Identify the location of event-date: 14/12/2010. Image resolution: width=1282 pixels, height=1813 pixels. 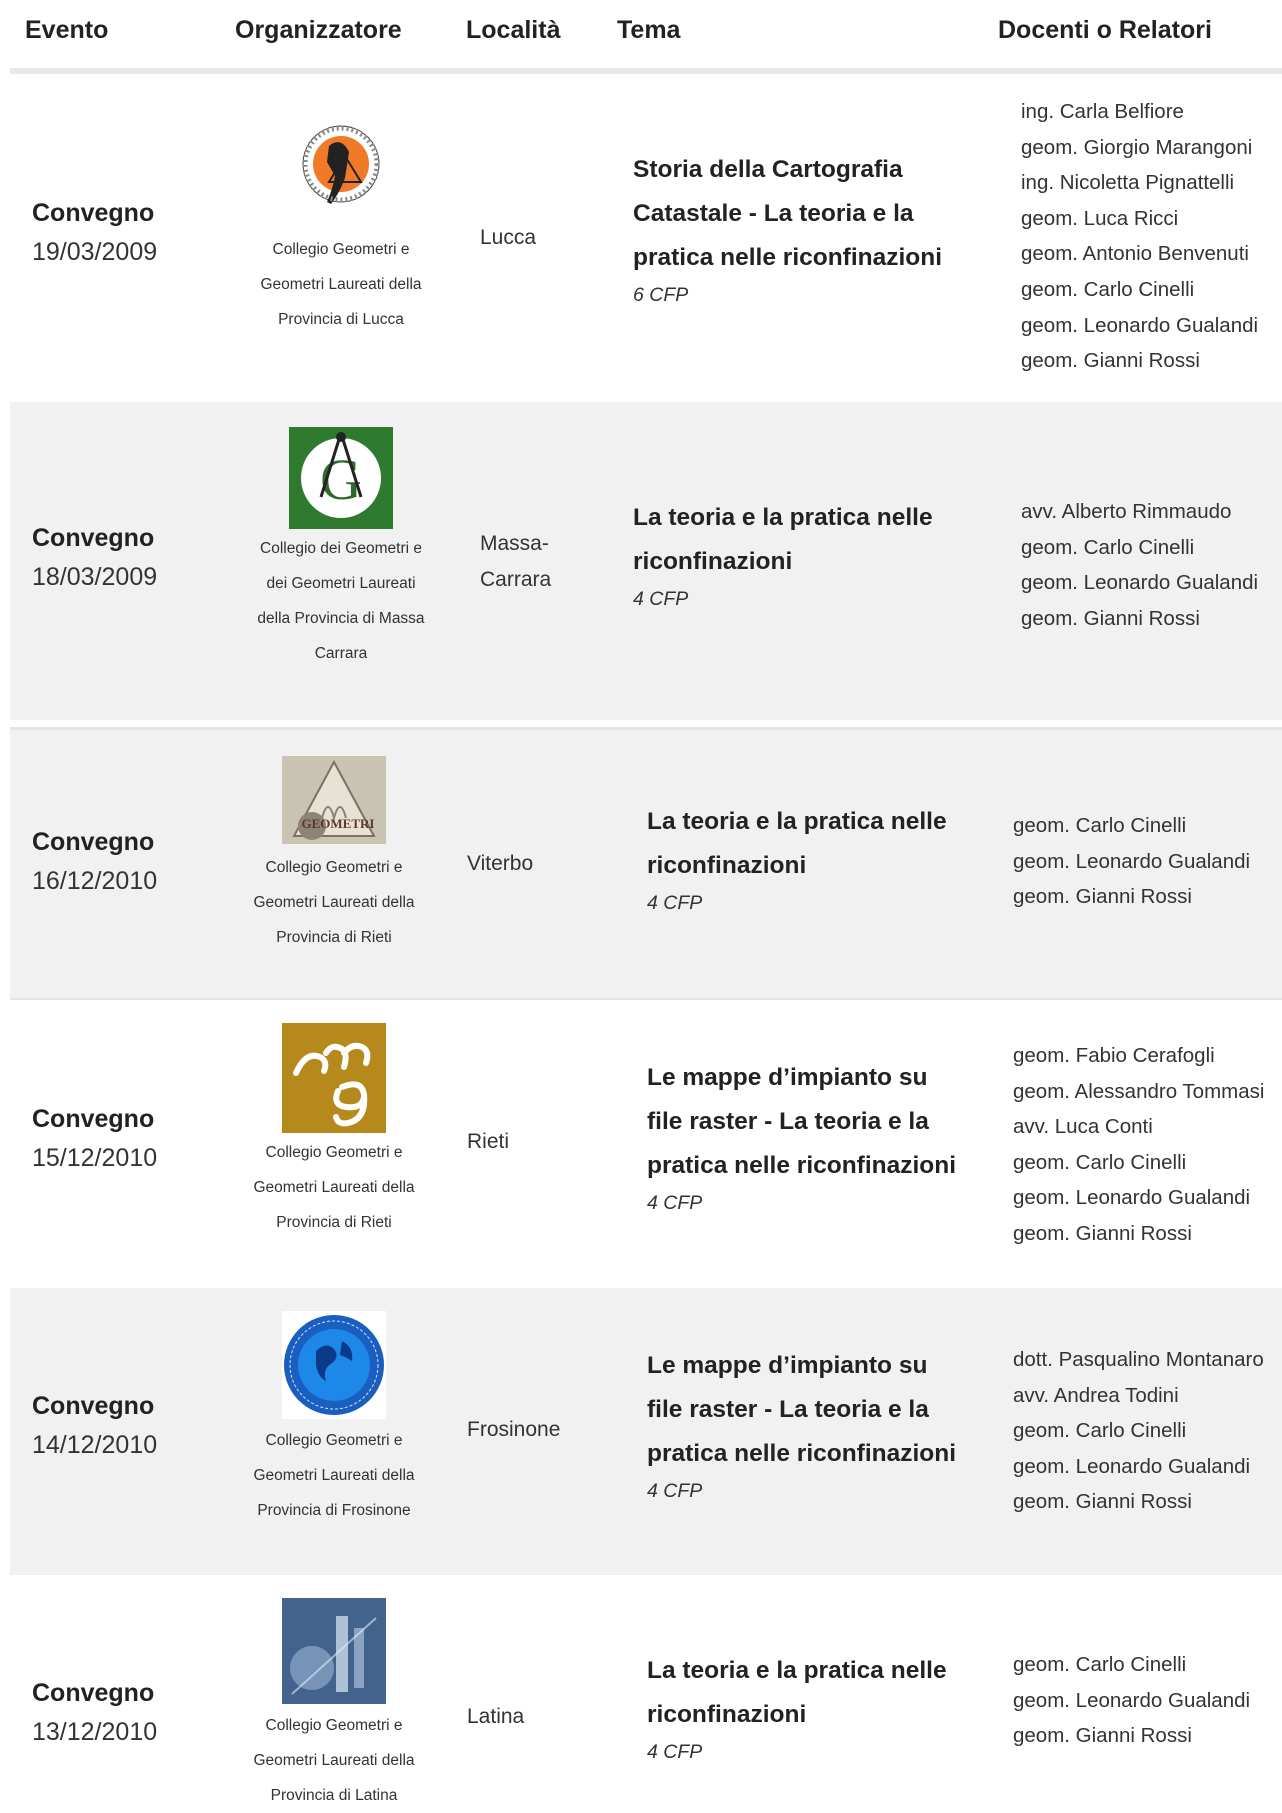
(95, 1445).